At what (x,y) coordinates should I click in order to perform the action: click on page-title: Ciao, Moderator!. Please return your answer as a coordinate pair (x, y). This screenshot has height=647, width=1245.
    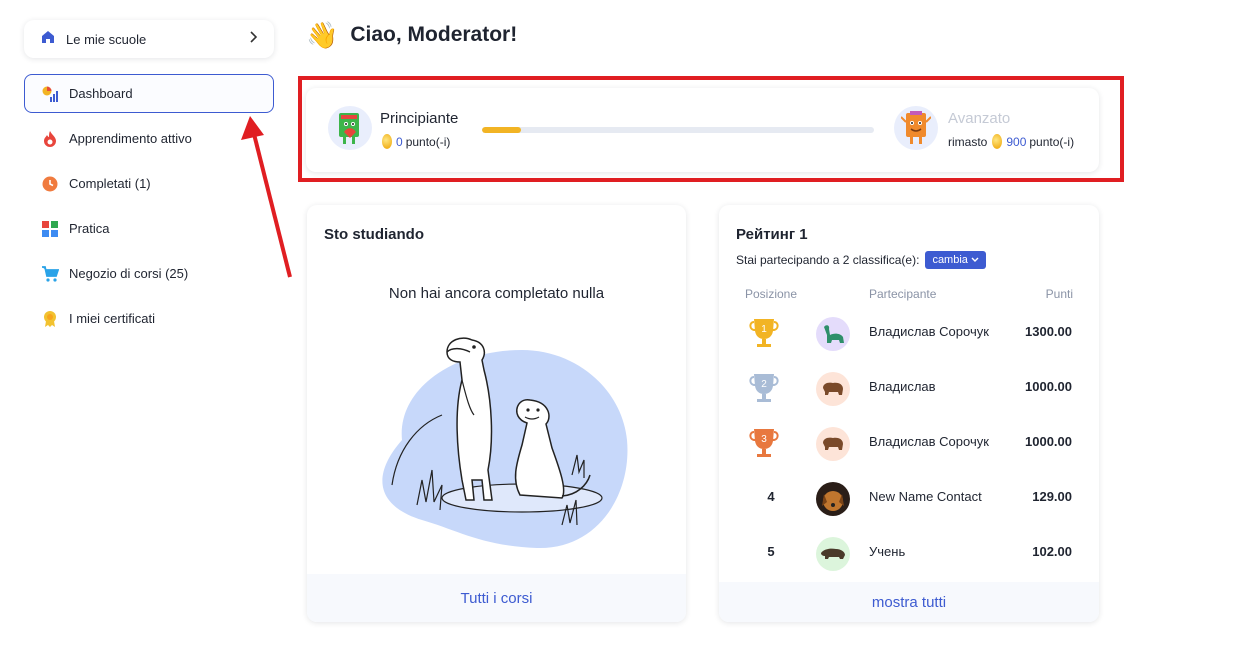
    Looking at the image, I should click on (434, 34).